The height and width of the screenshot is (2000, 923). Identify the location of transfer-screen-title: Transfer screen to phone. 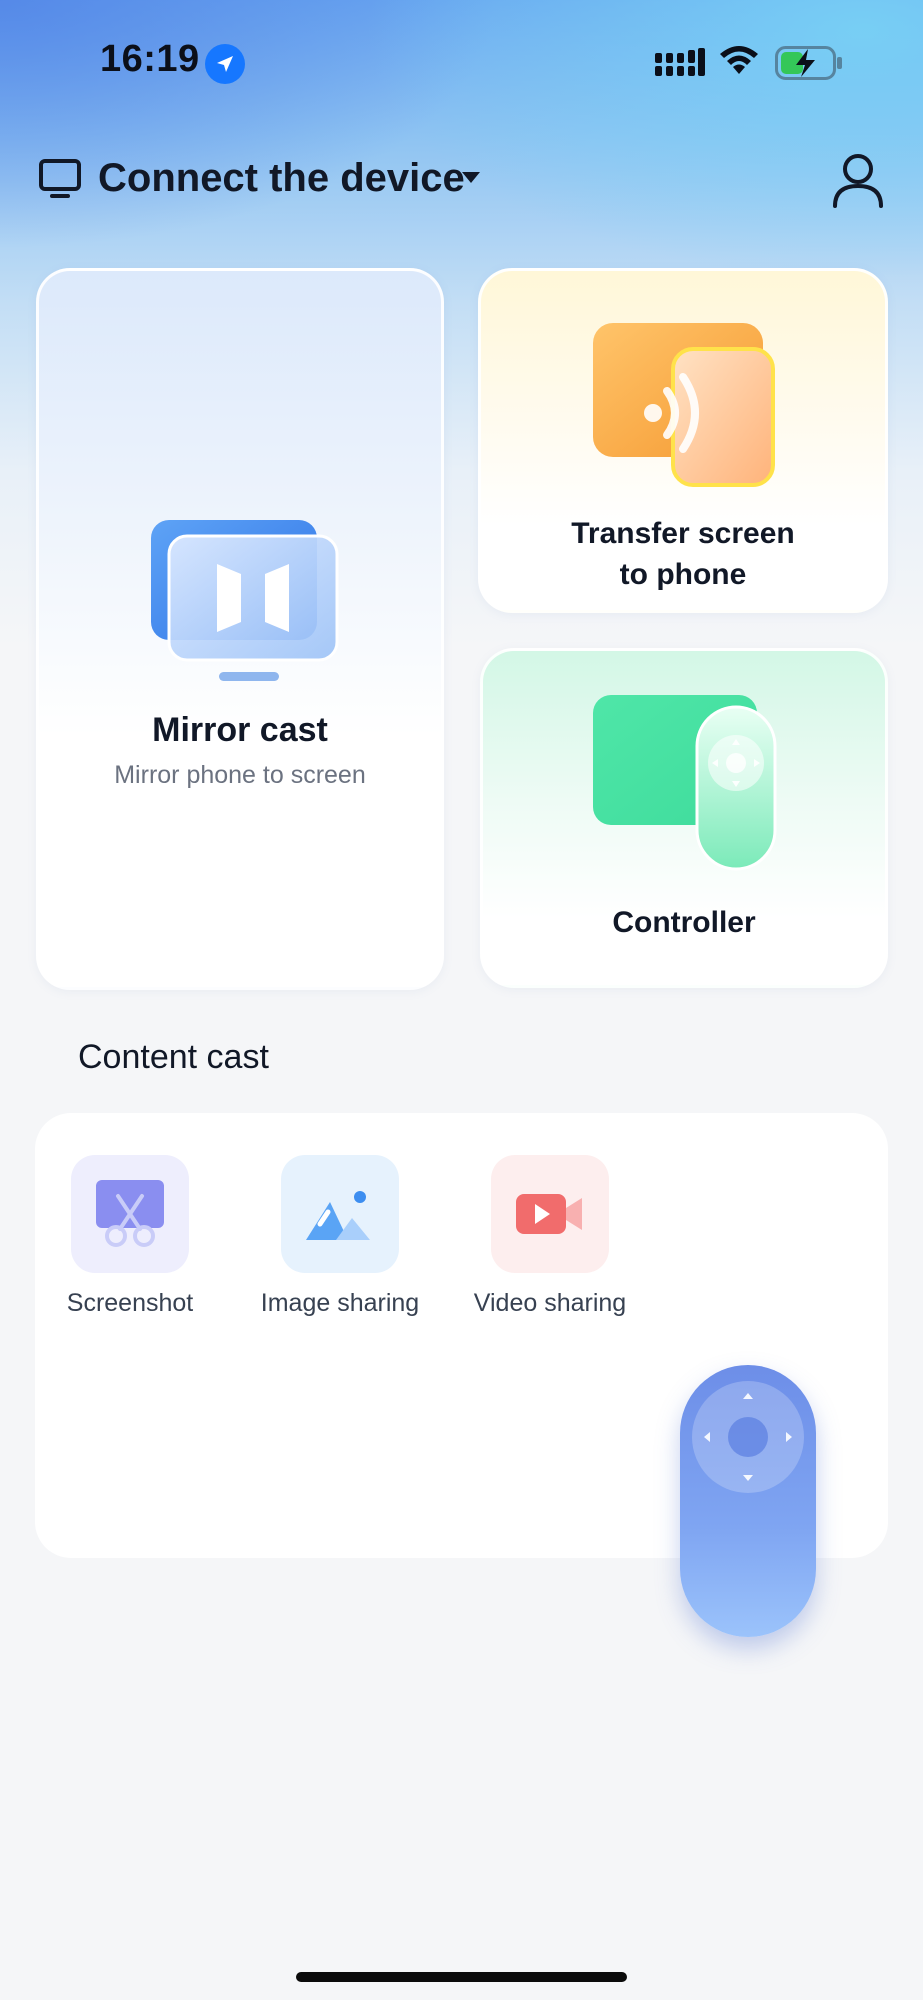
(683, 554).